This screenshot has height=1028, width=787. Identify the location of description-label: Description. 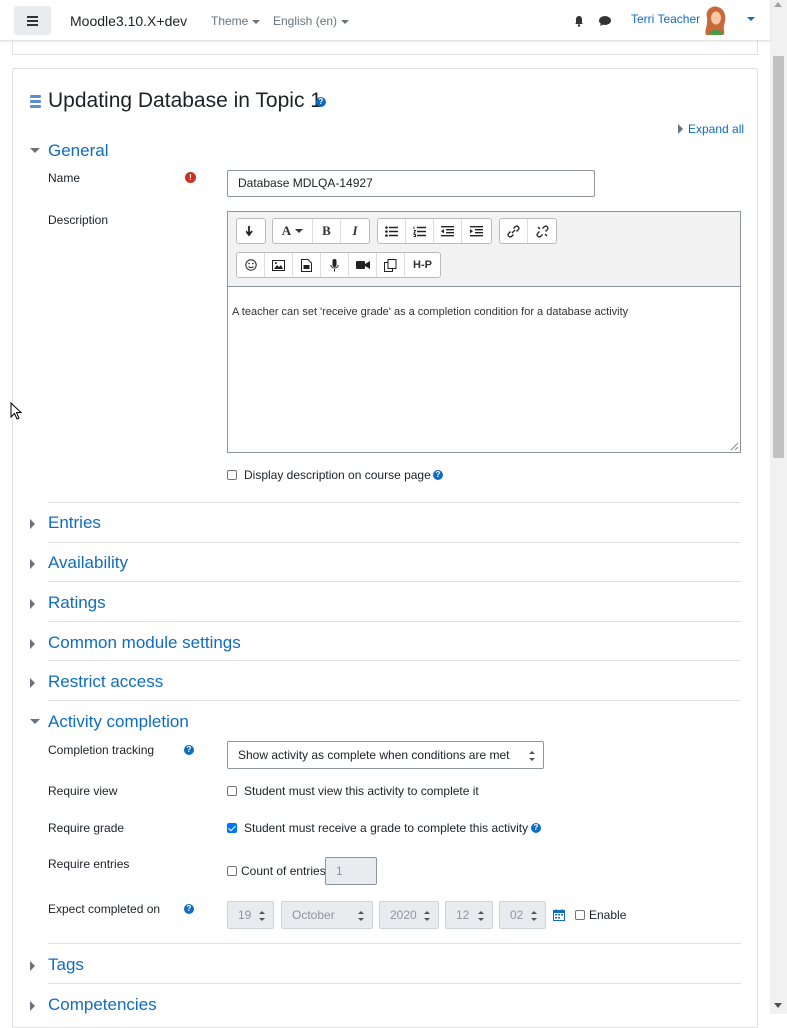
(78, 220).